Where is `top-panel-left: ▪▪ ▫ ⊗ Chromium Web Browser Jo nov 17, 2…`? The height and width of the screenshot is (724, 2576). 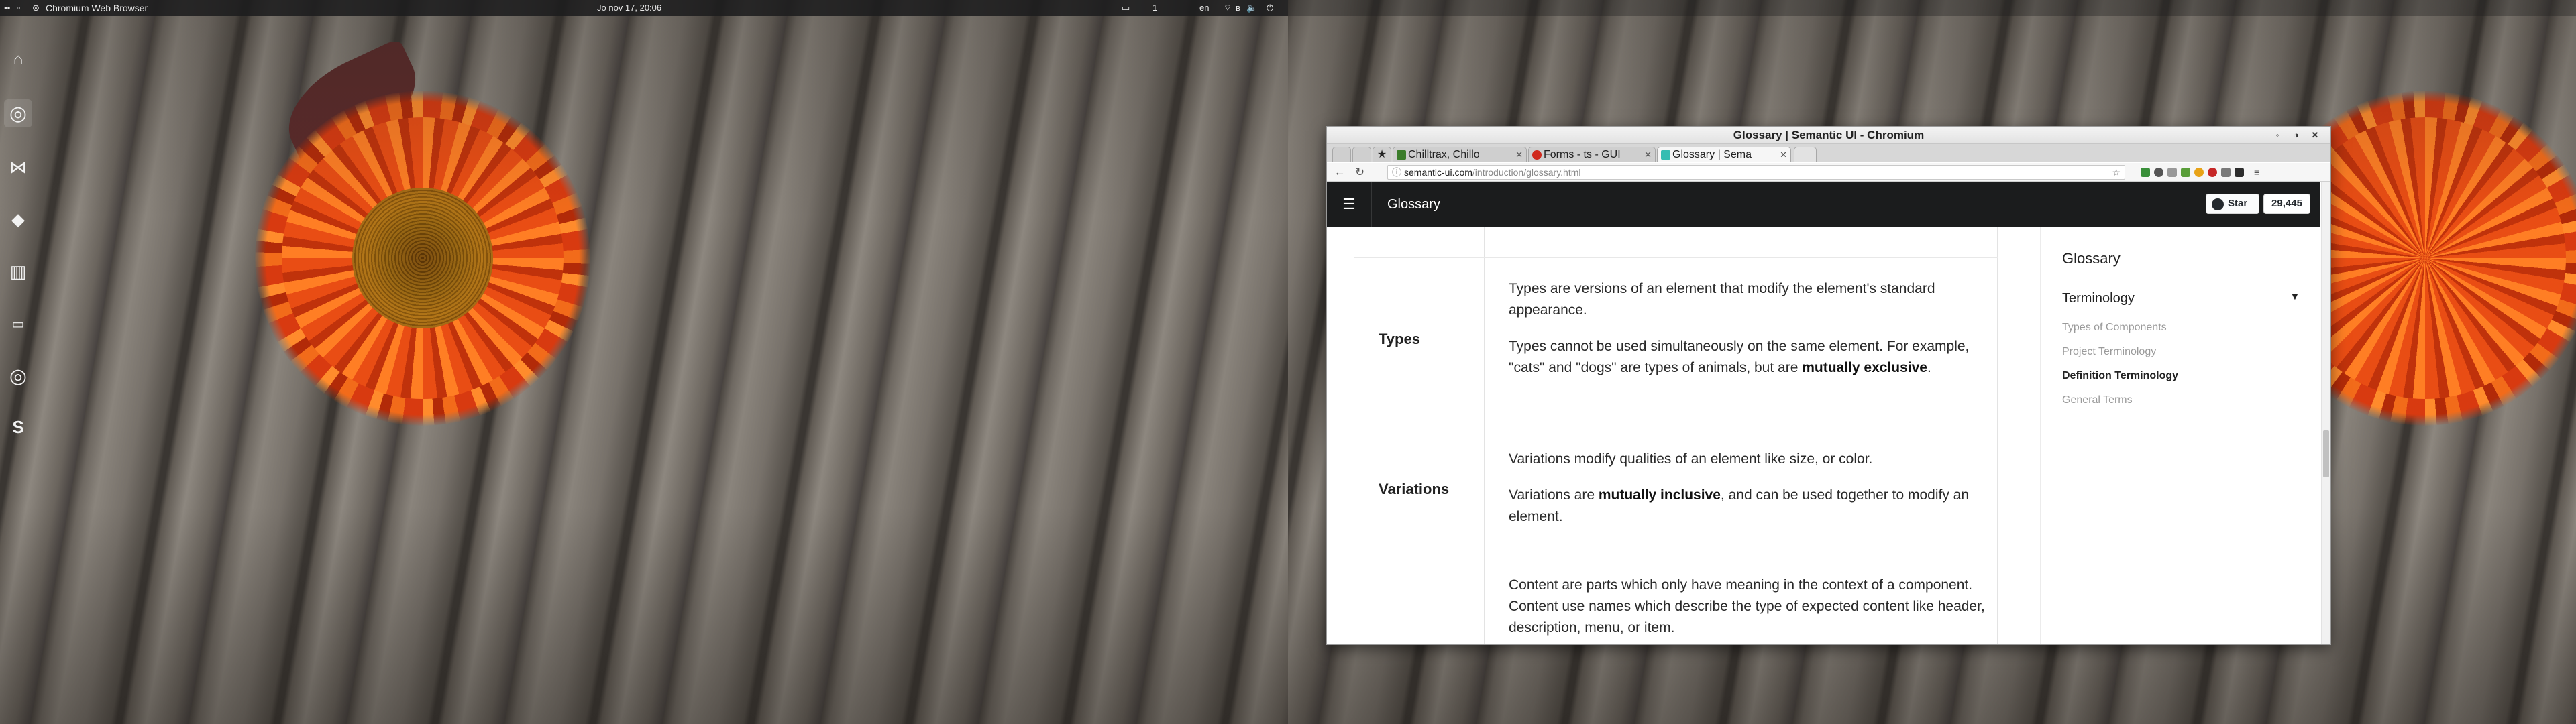
top-panel-left: ▪▪ ▫ ⊗ Chromium Web Browser Jo nov 17, 2… is located at coordinates (644, 8).